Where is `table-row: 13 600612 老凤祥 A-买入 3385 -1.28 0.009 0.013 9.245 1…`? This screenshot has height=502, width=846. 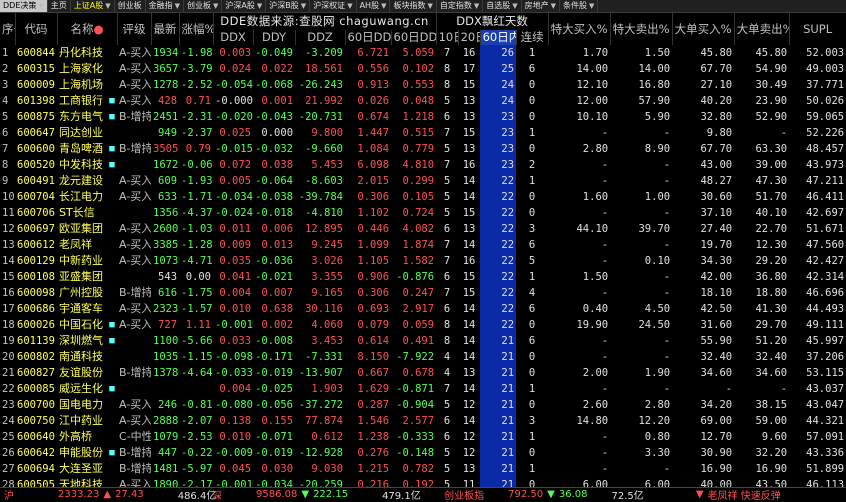
table-row: 13 600612 老凤祥 A-买入 3385 -1.28 0.009 0.013 9.245 1… is located at coordinates (423, 245).